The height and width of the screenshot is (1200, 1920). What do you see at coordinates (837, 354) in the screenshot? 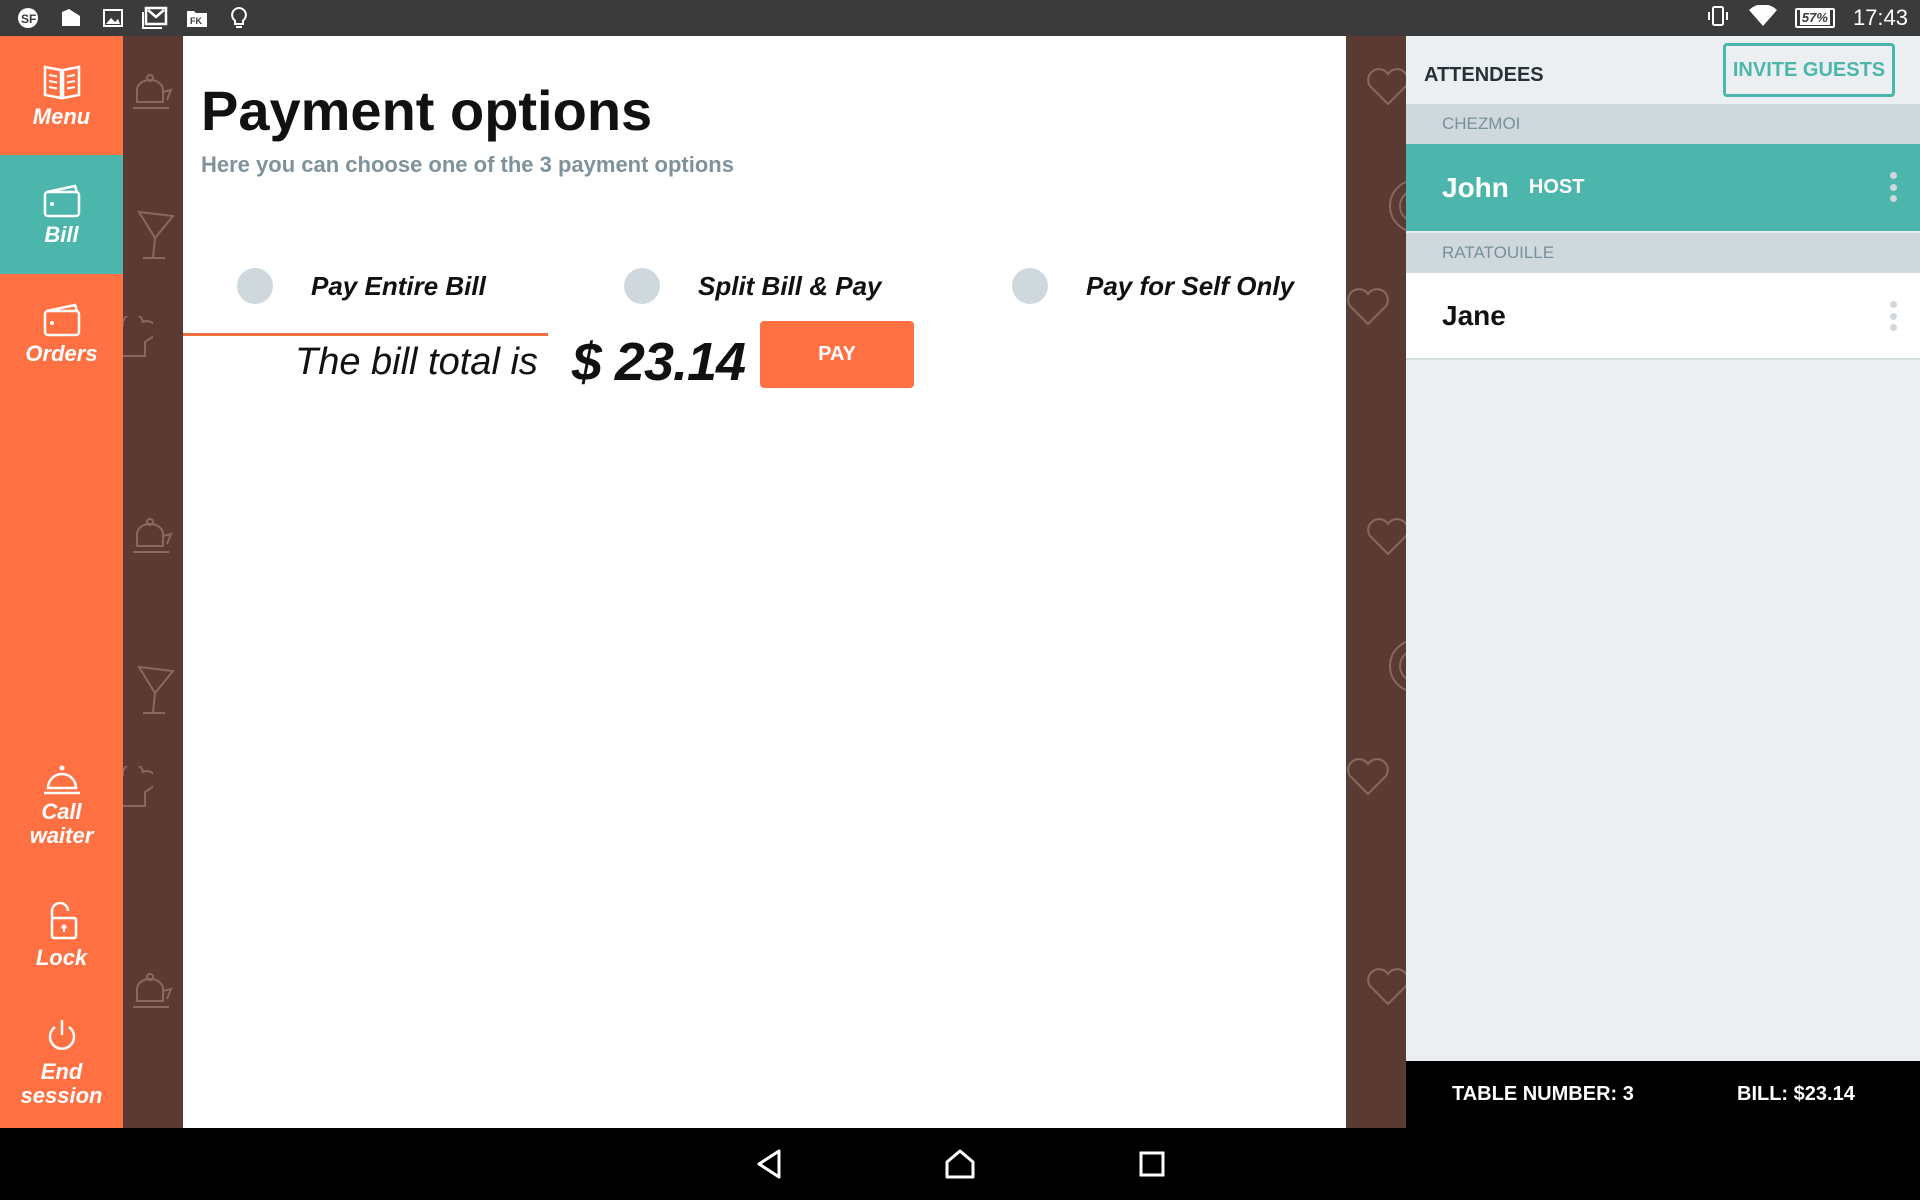
I see `pay-button: PAY` at bounding box center [837, 354].